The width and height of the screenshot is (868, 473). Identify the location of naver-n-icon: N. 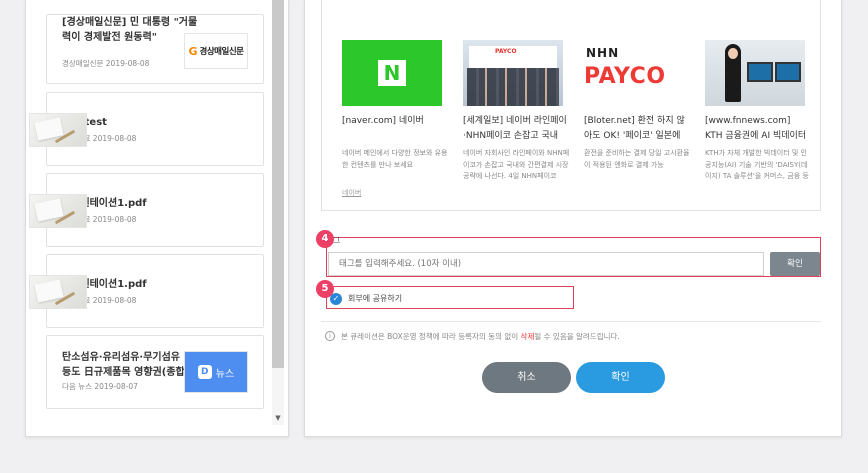
(392, 73).